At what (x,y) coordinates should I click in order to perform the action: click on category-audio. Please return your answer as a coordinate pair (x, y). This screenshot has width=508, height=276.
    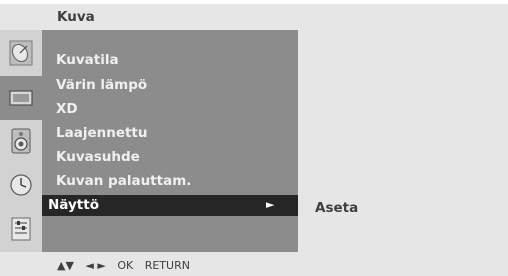
    Looking at the image, I should click on (21, 142).